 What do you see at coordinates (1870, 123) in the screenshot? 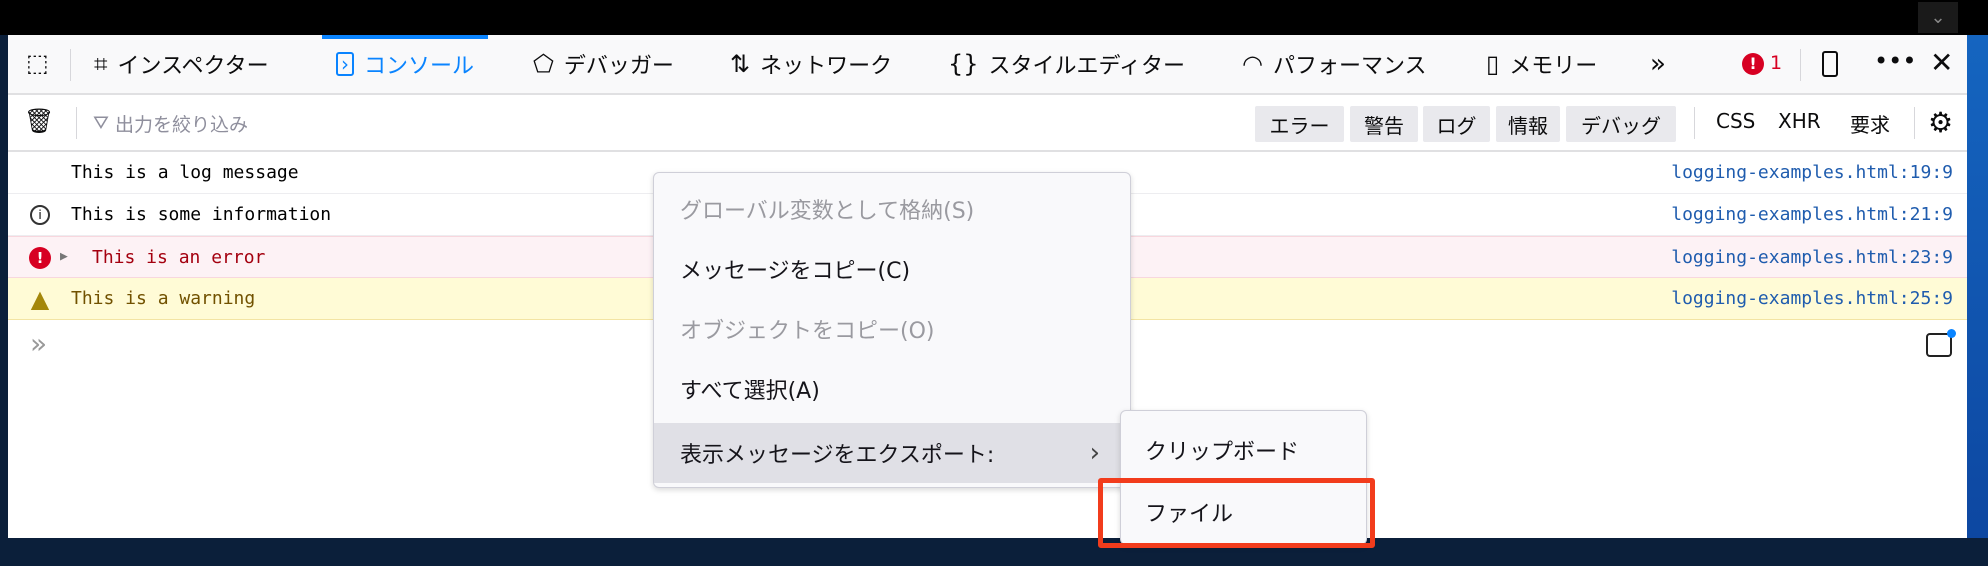
I see `filter-requests-button: 要求` at bounding box center [1870, 123].